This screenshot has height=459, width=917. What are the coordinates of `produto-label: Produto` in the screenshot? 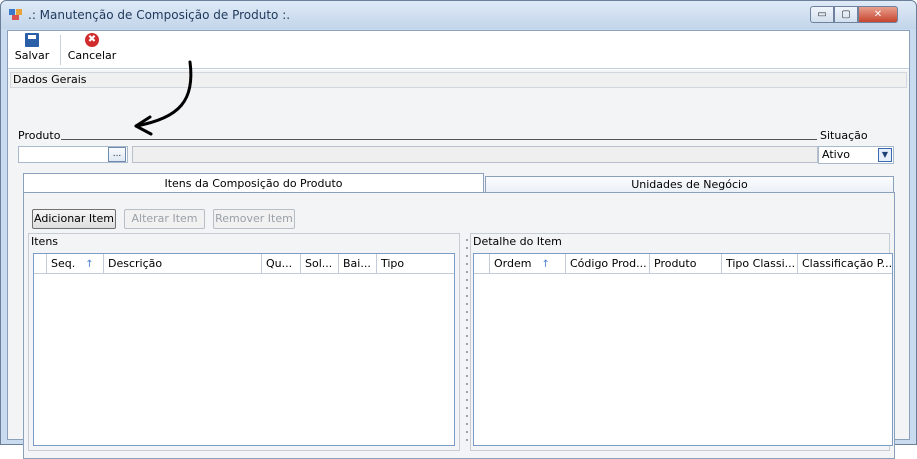 It's located at (39, 135).